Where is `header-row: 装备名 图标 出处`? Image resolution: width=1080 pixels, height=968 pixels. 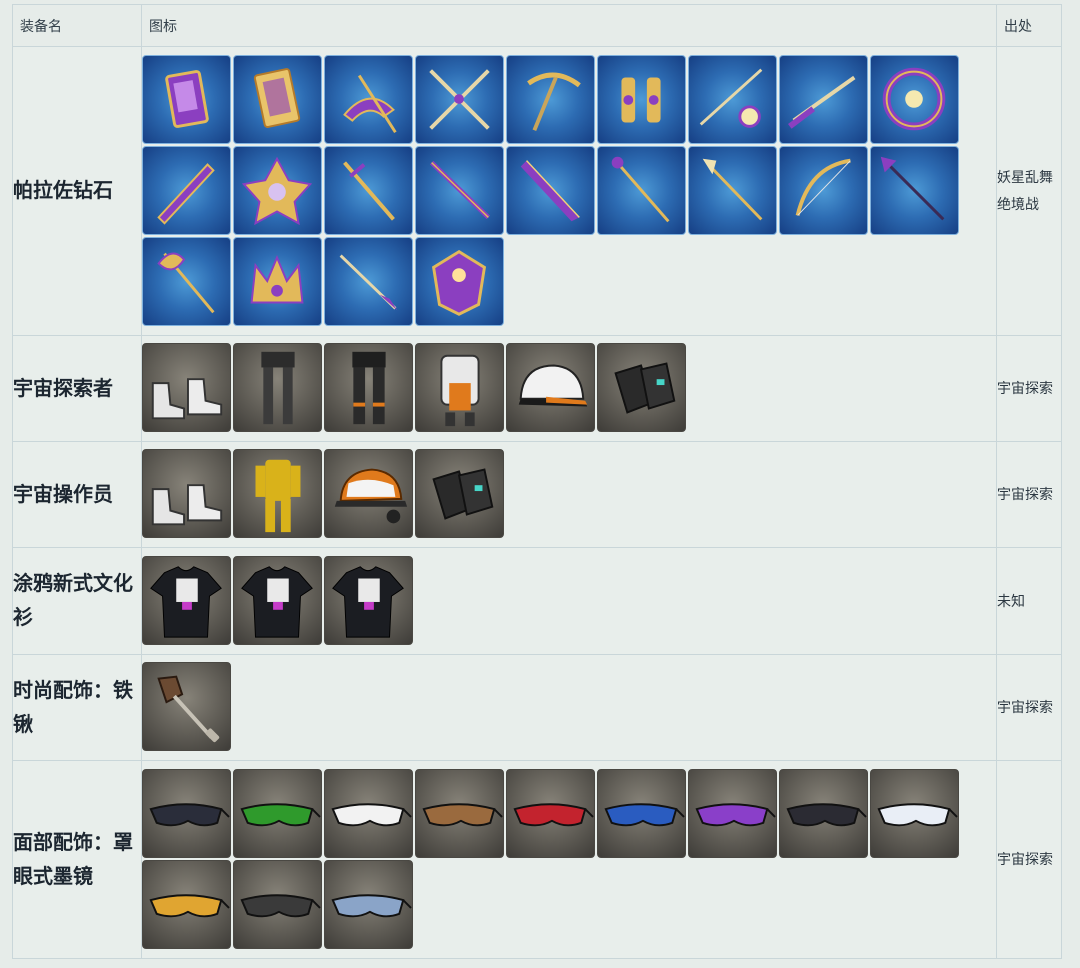 header-row: 装备名 图标 出处 is located at coordinates (537, 25).